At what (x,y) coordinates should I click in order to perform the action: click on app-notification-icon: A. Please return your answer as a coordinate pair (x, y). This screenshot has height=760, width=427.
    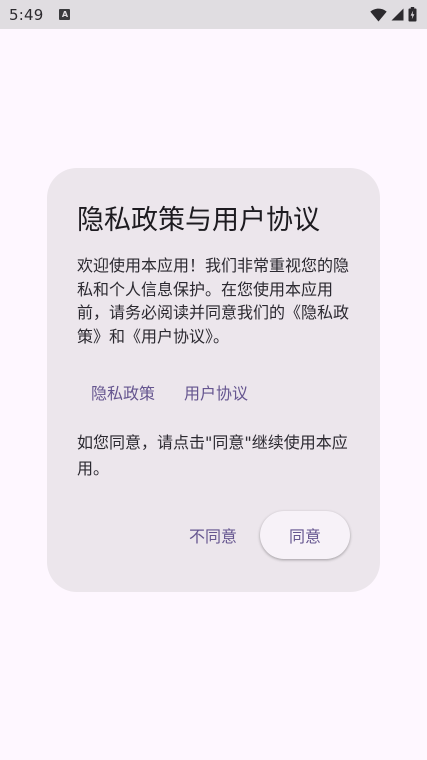
    Looking at the image, I should click on (65, 14).